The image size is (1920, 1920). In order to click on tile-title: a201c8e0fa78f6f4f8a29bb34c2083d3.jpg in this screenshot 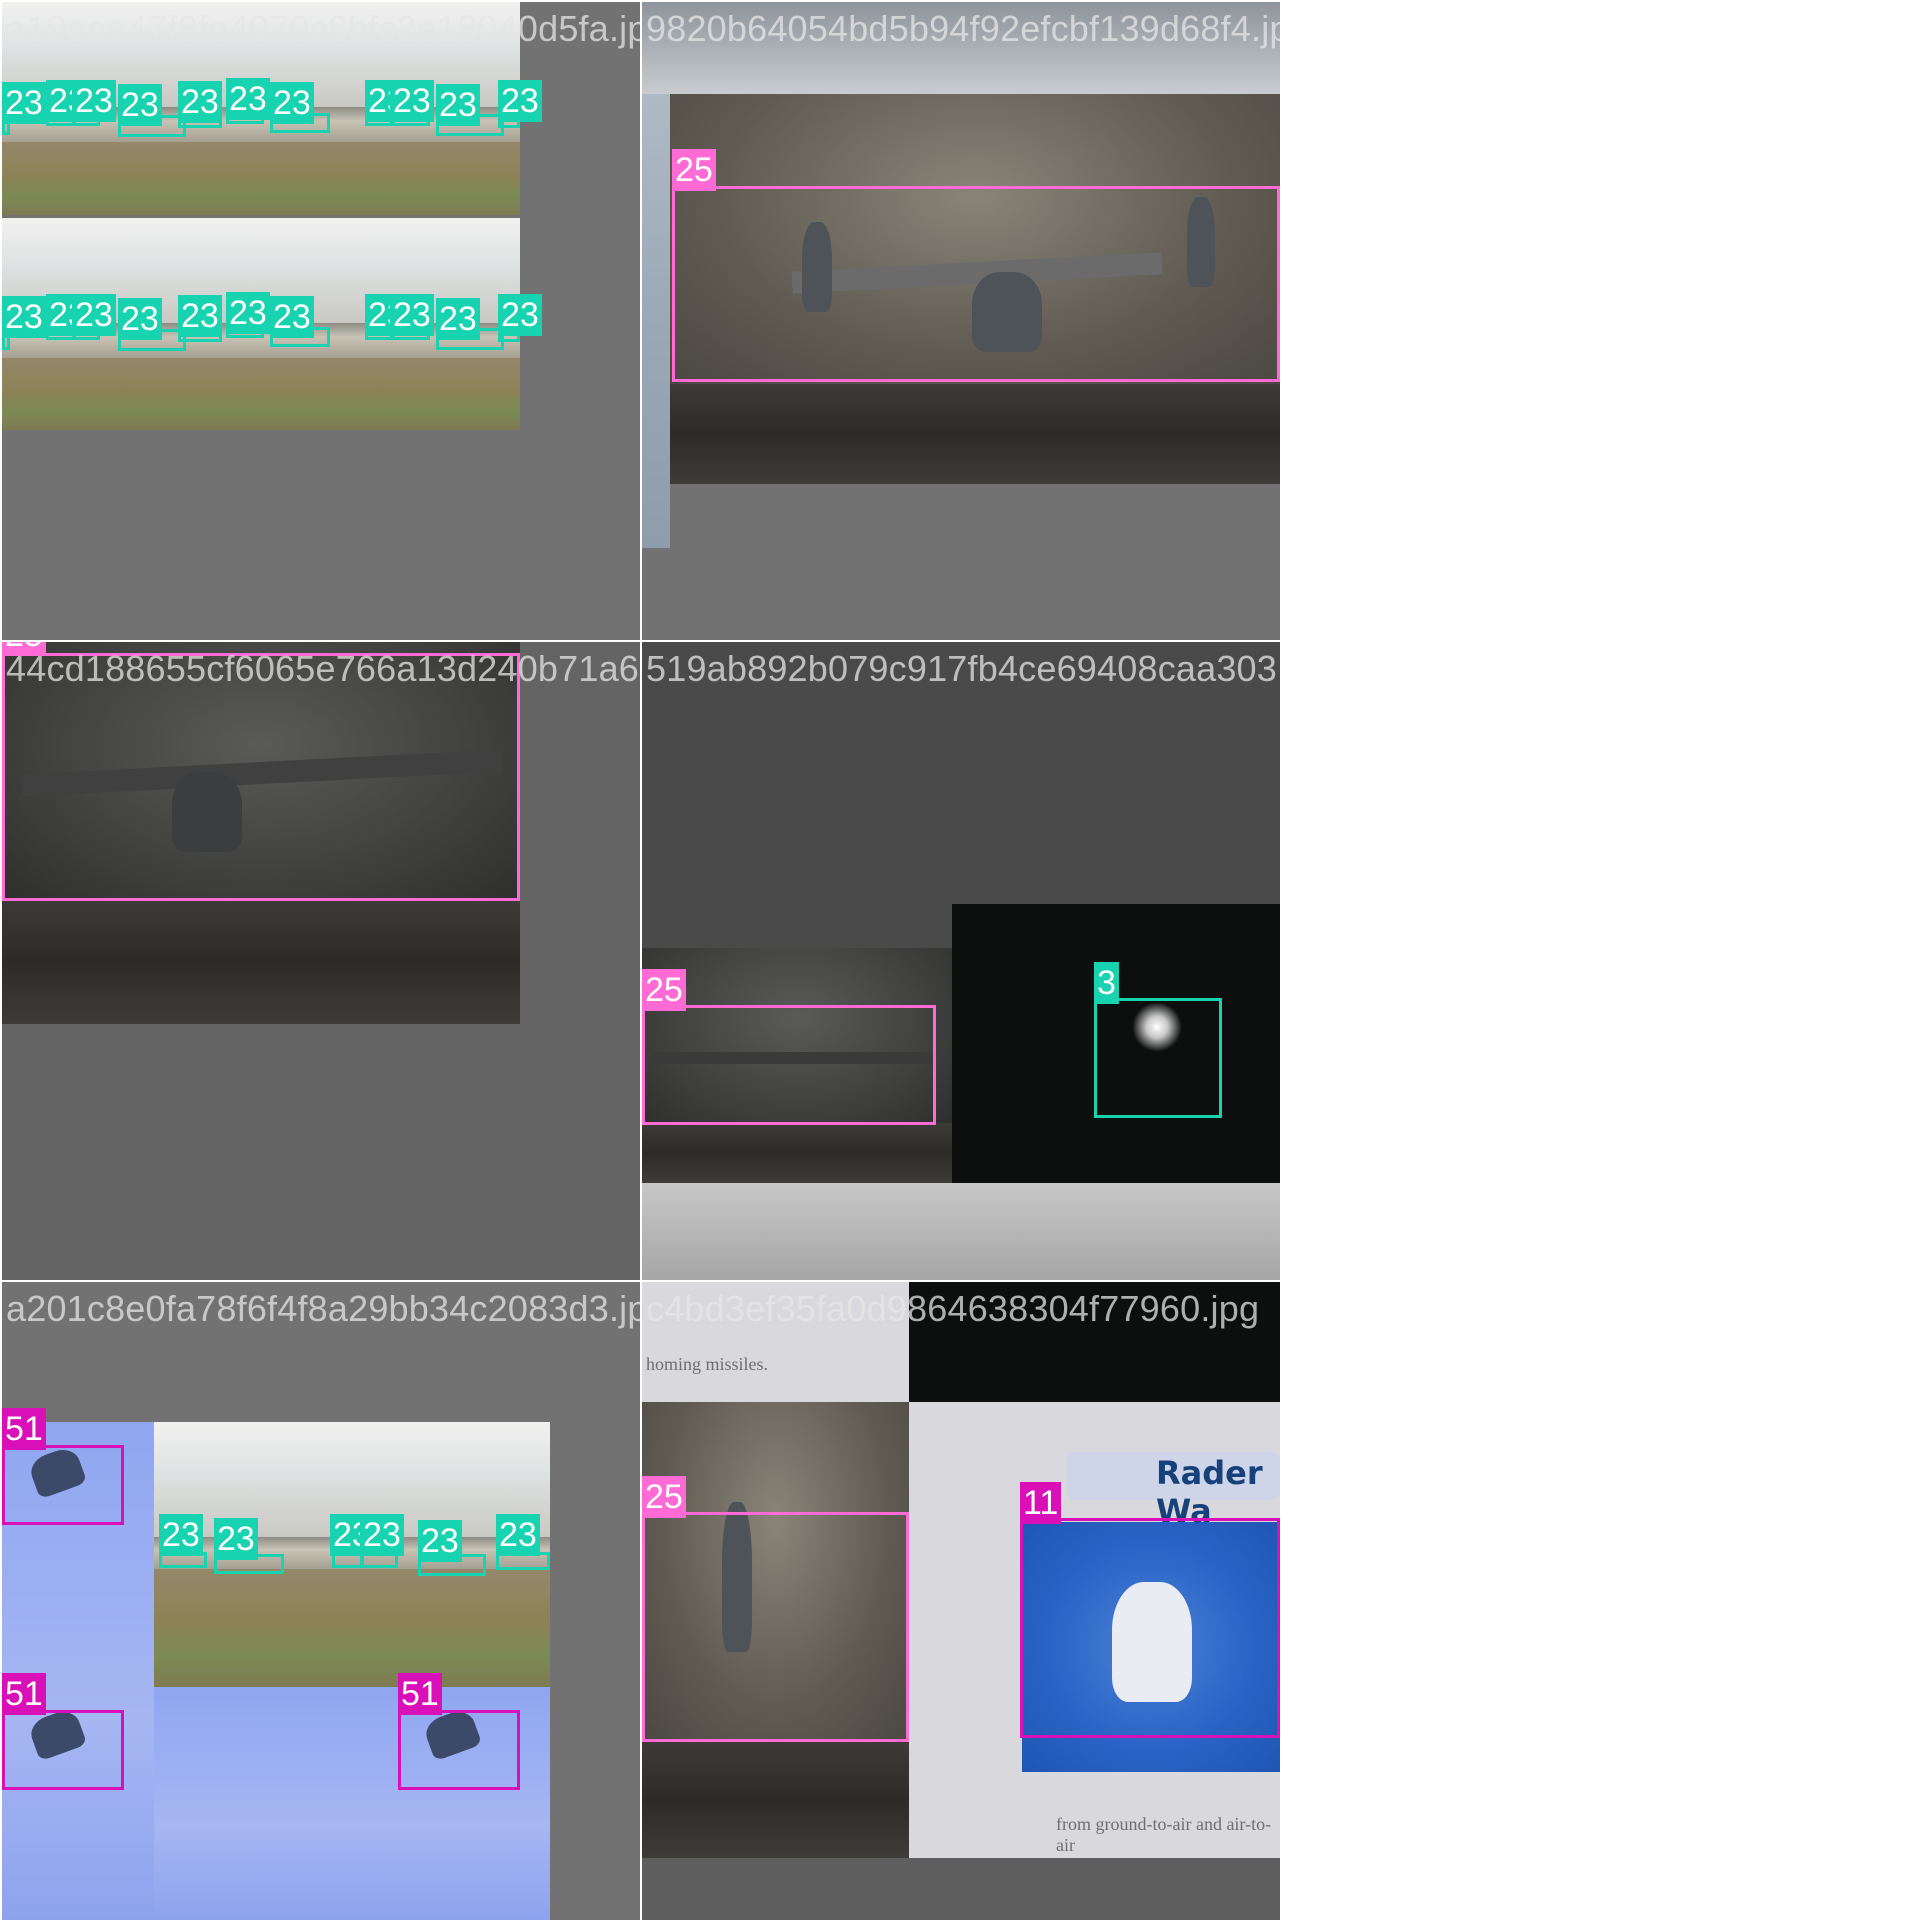, I will do `click(323, 1308)`.